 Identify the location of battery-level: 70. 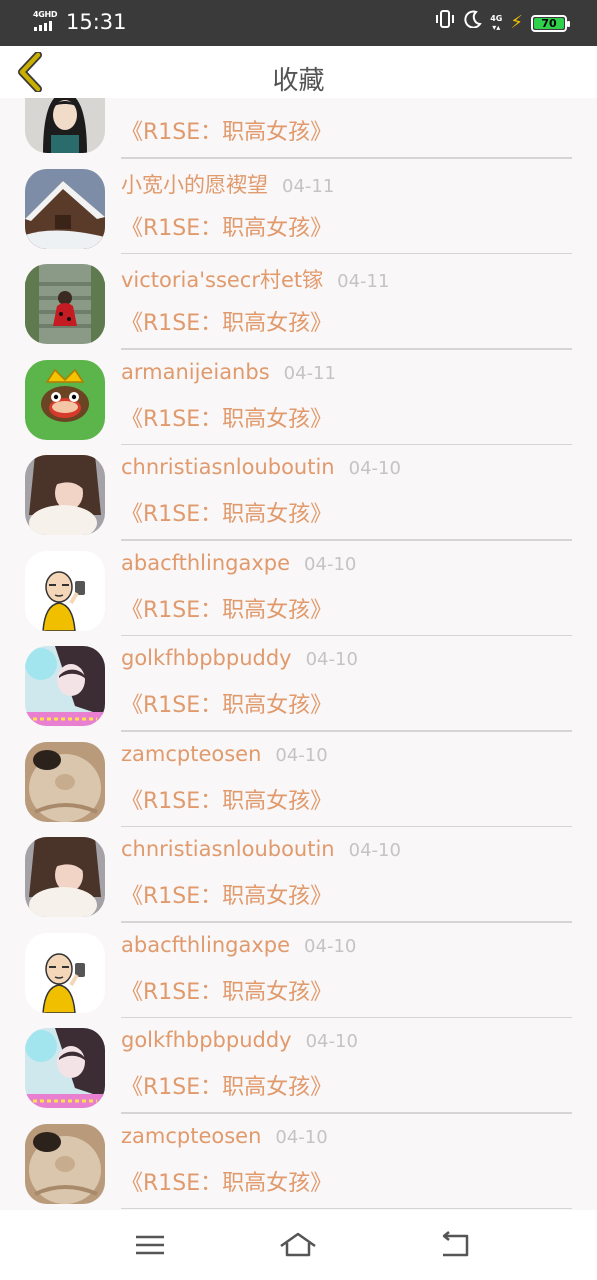
(549, 23).